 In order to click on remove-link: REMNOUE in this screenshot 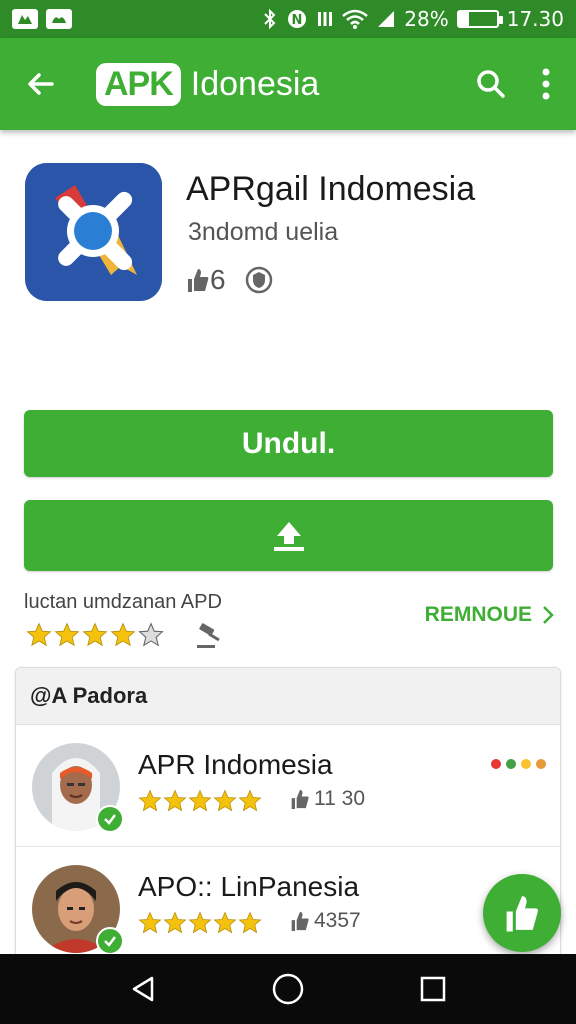, I will do `click(489, 615)`.